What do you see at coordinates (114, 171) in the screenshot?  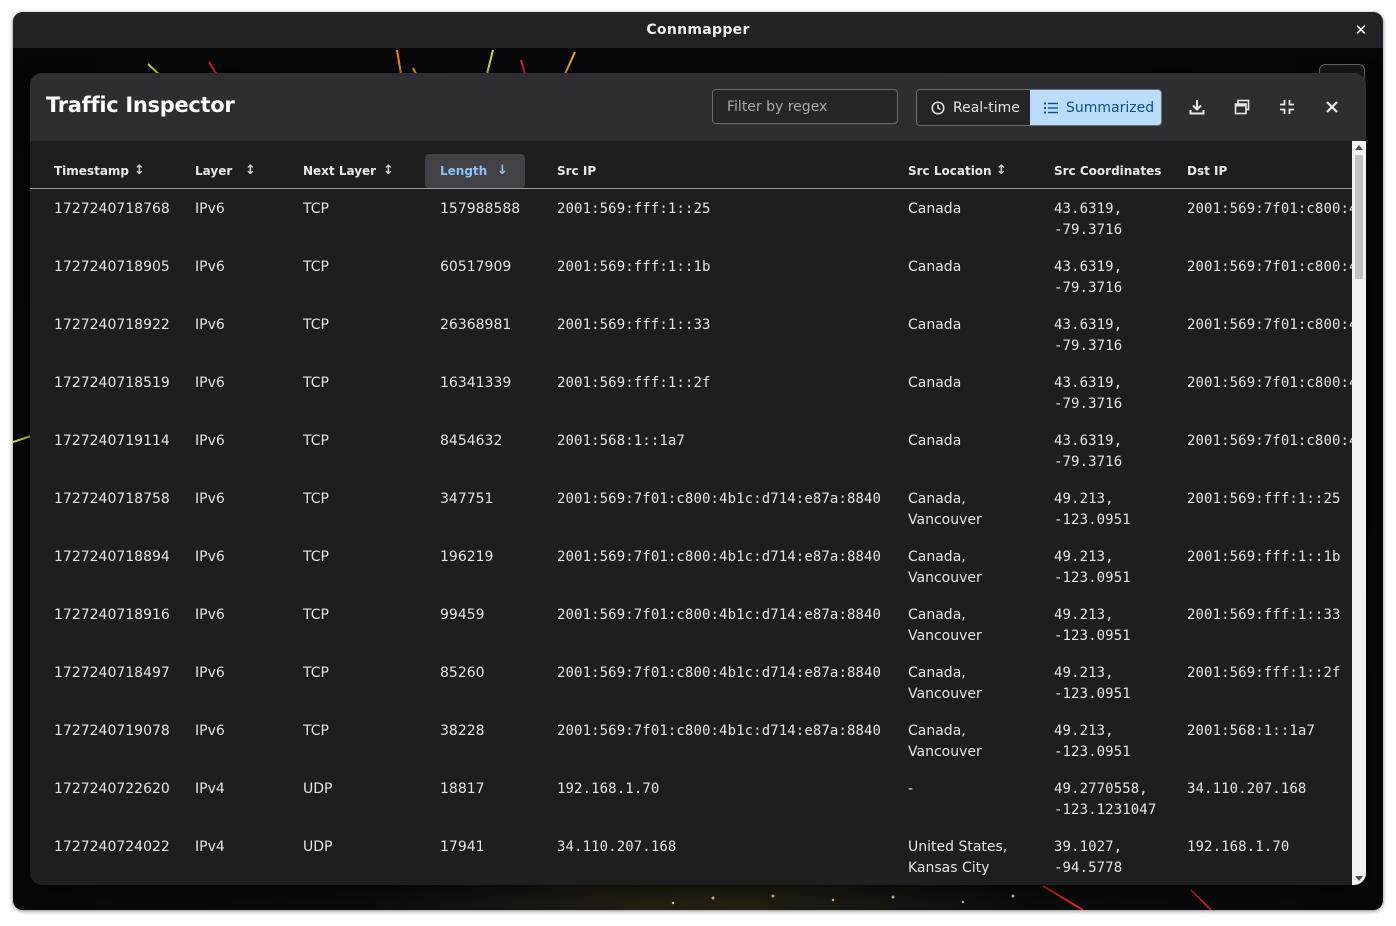 I see `column-header-timestamp: Timestamp ↕` at bounding box center [114, 171].